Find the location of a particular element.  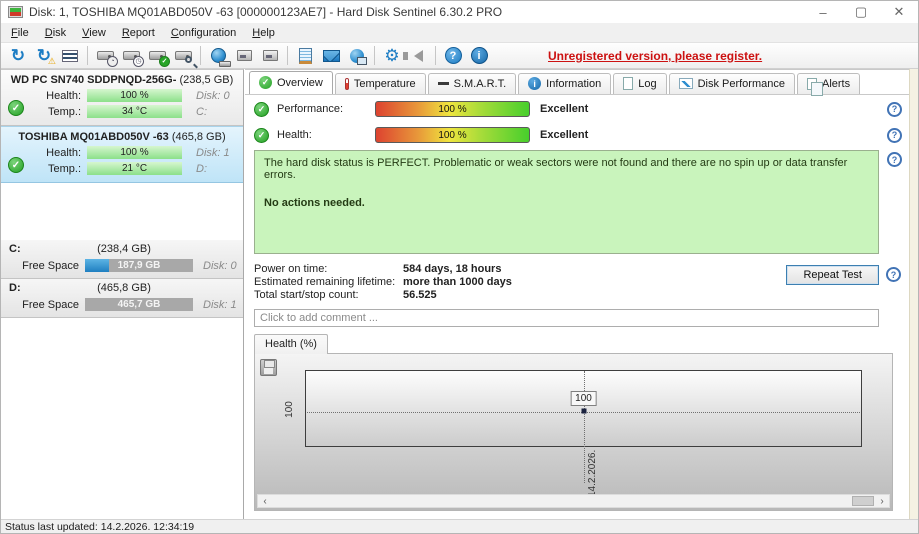

settings-gear-icon: ⚙ is located at coordinates (392, 55).